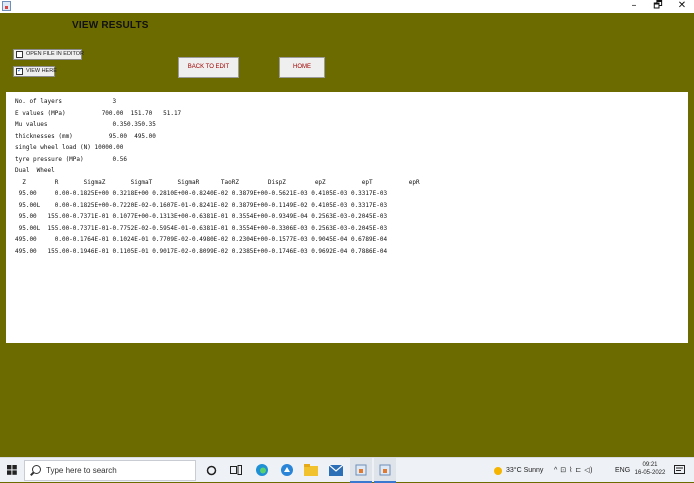  What do you see at coordinates (41, 71) in the screenshot?
I see `view-here-label: VIEW HERE` at bounding box center [41, 71].